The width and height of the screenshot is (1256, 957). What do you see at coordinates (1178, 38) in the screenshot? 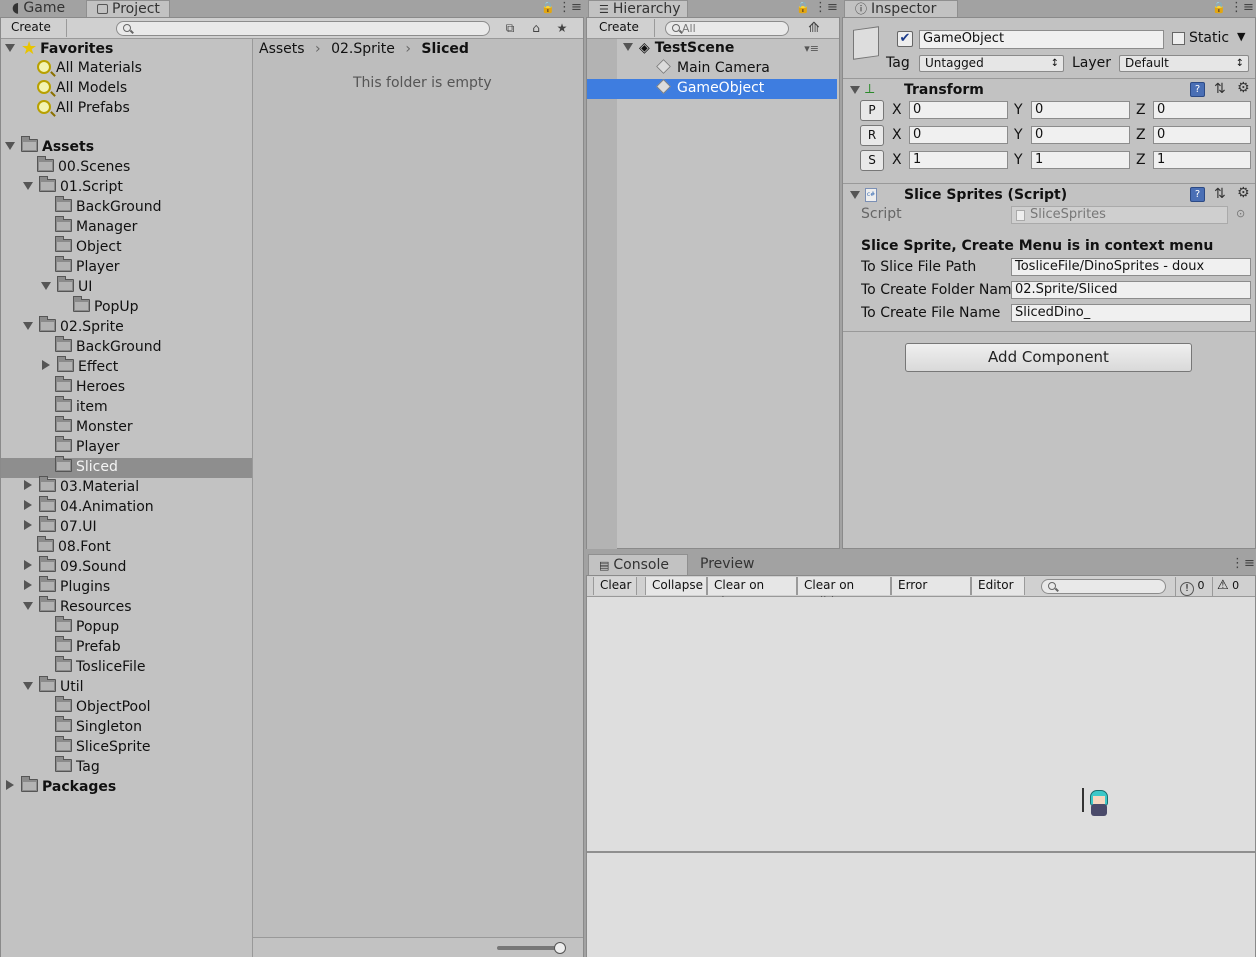
I see `static-checkbox` at bounding box center [1178, 38].